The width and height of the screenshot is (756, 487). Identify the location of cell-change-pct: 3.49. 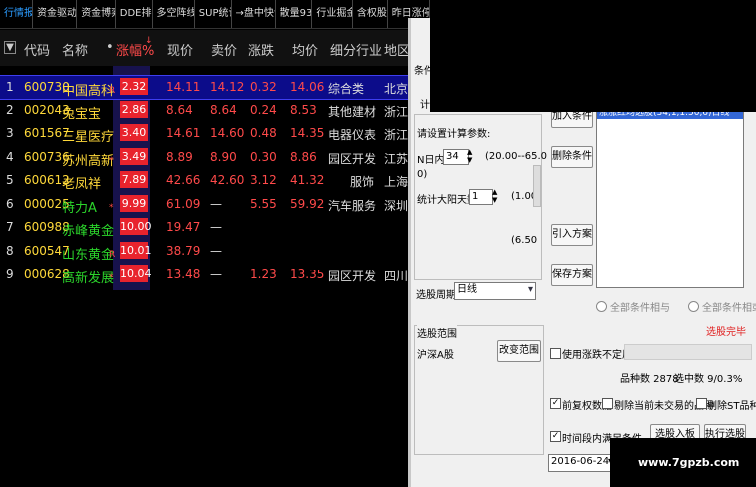
(134, 156).